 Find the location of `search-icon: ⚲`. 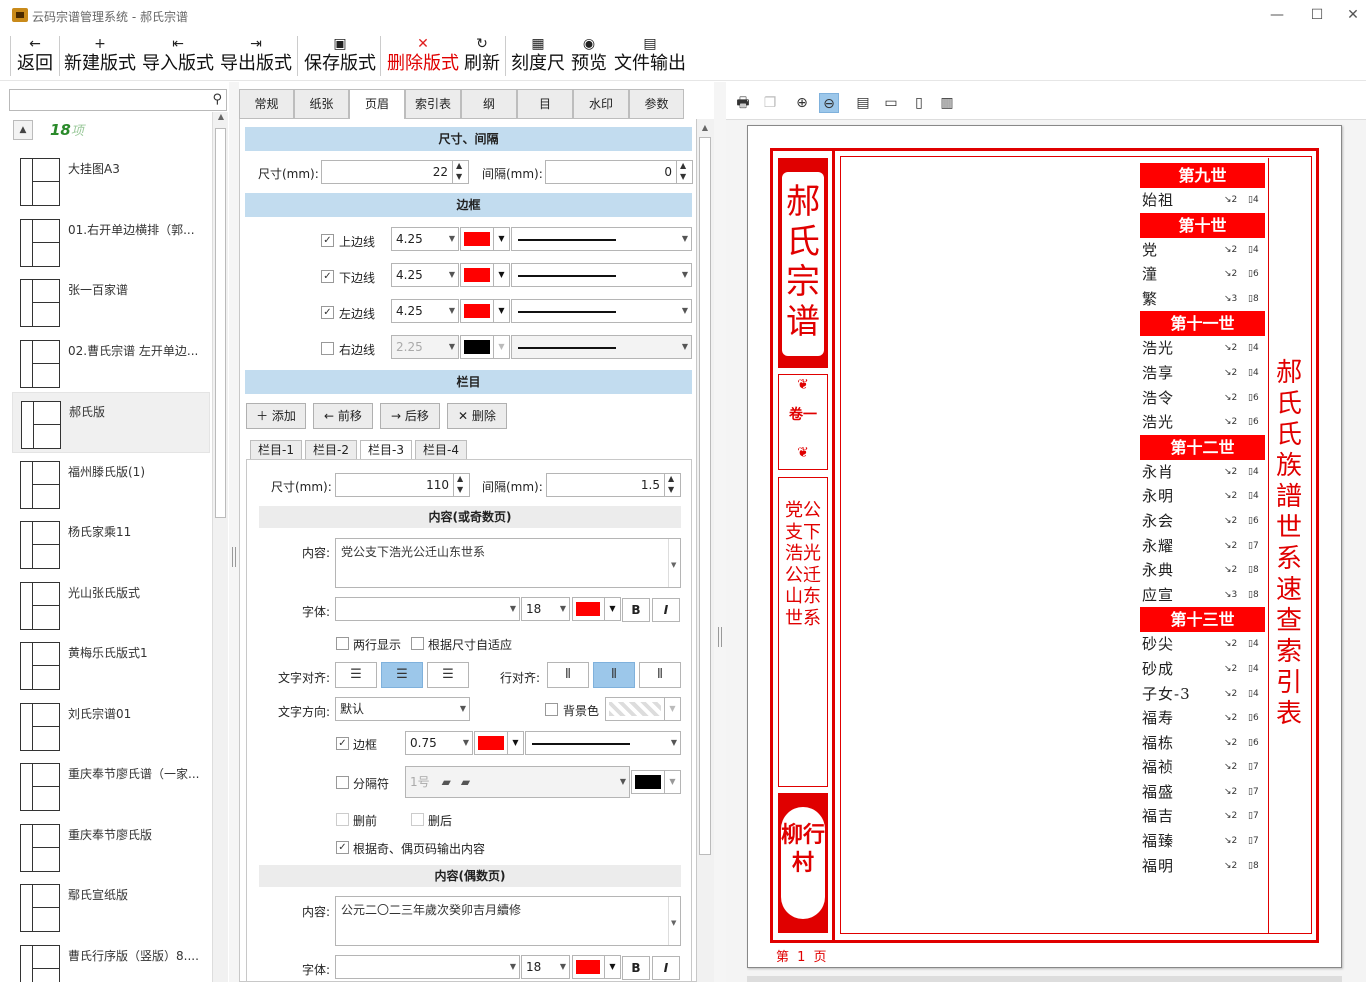

search-icon: ⚲ is located at coordinates (217, 99).